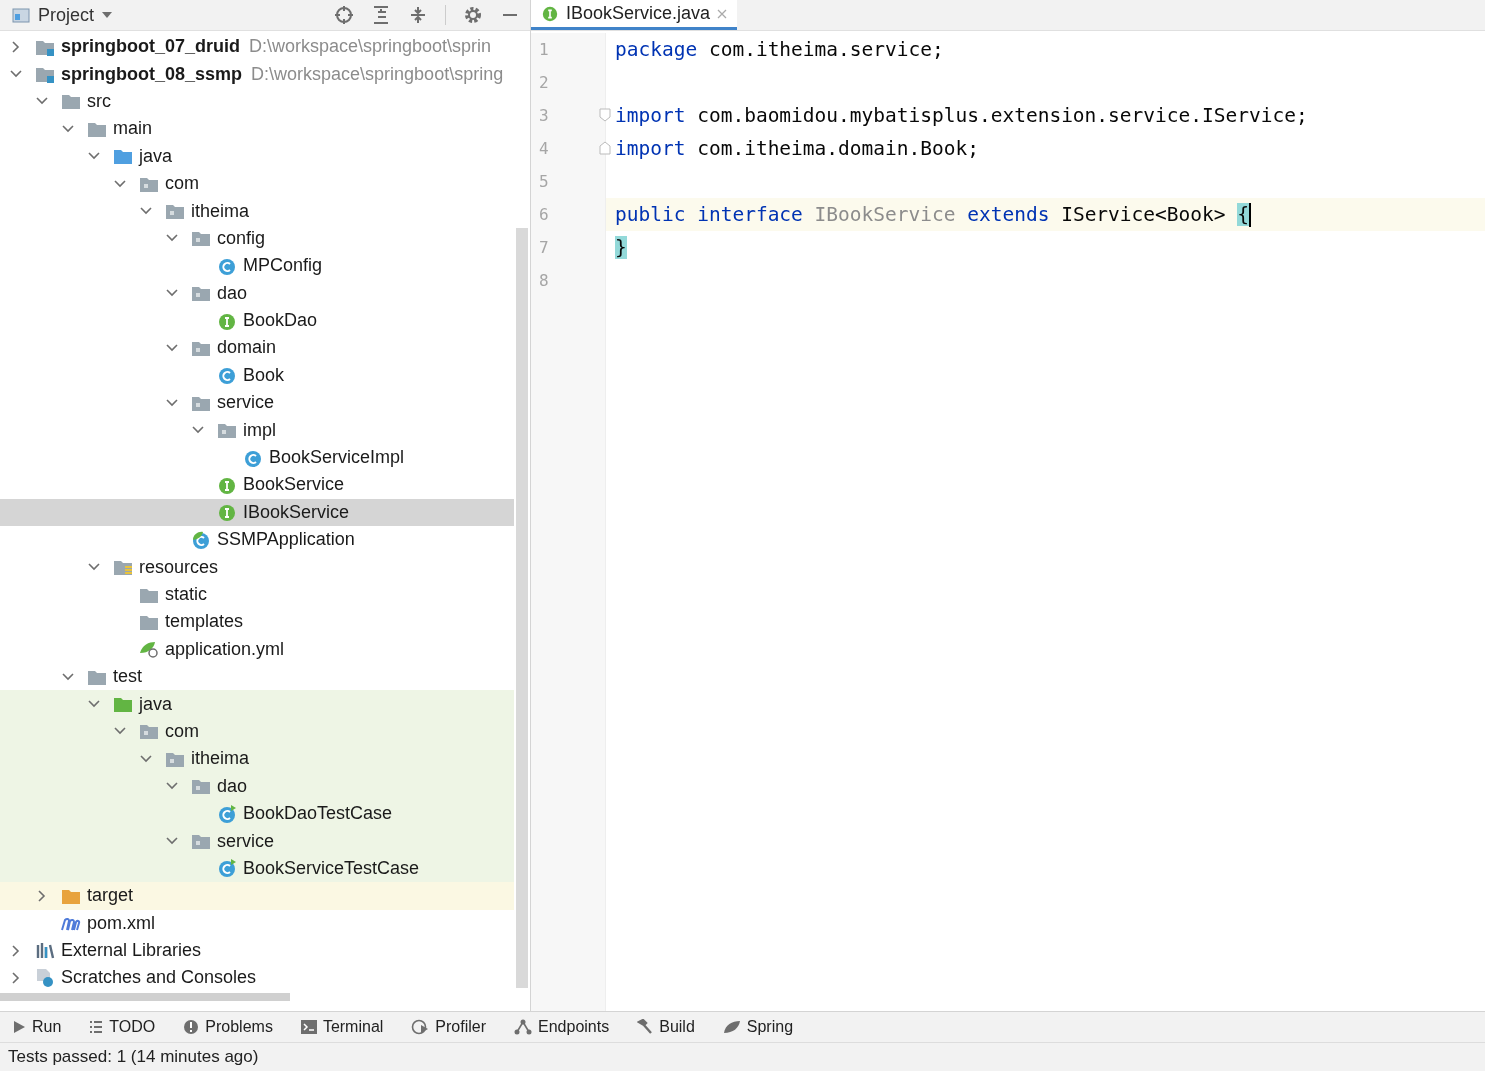  Describe the element at coordinates (308, 1027) in the screenshot. I see `terminal-icon` at that location.